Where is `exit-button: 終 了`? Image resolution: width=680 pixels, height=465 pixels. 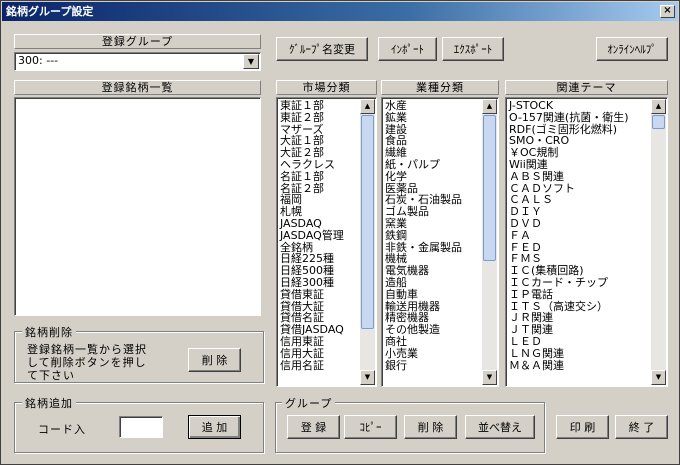
exit-button: 終 了 is located at coordinates (641, 427).